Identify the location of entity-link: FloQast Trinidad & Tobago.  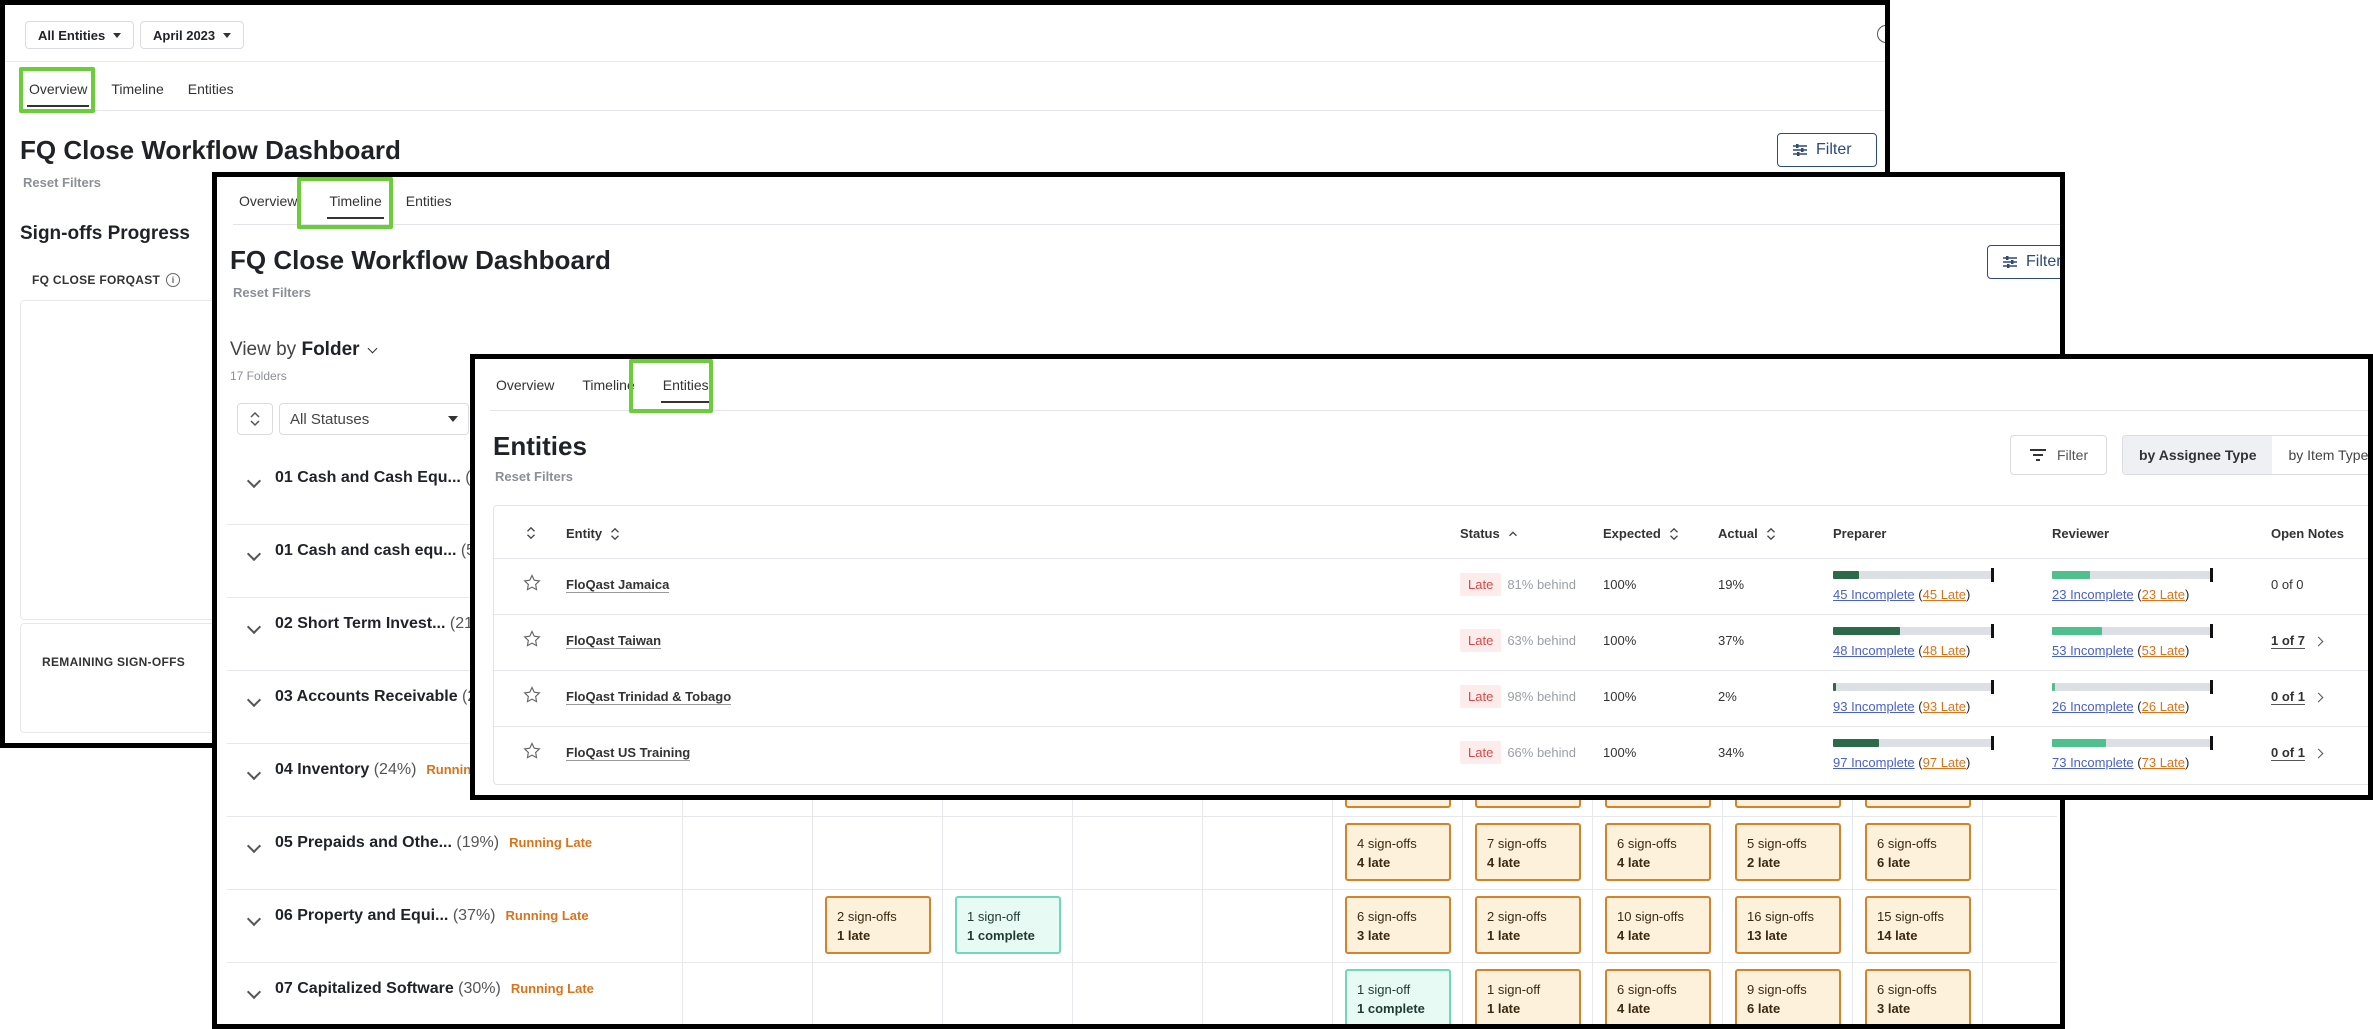
(649, 697).